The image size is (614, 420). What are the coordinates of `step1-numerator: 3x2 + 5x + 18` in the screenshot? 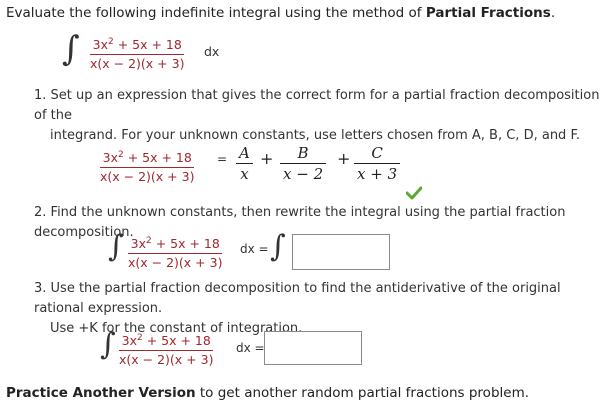 It's located at (147, 159).